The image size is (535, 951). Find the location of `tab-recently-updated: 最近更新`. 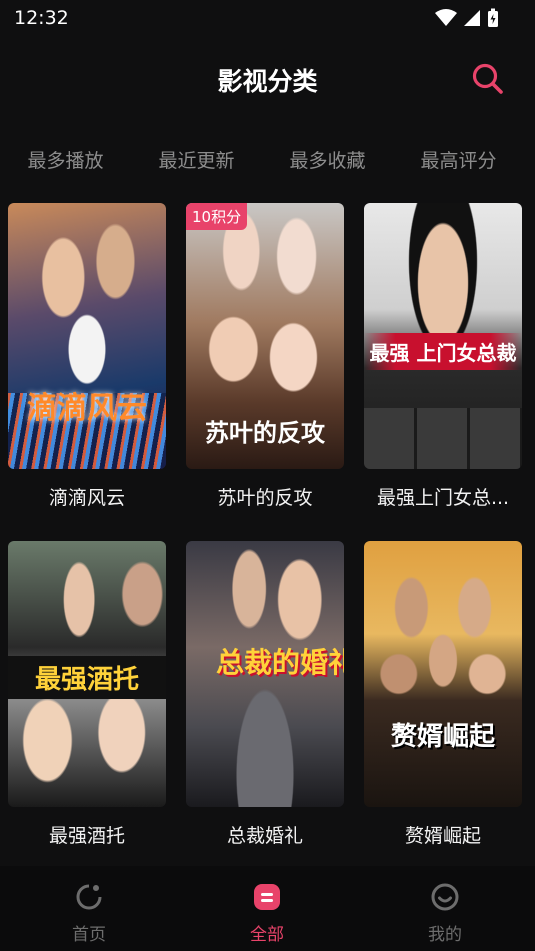

tab-recently-updated: 最近更新 is located at coordinates (196, 161).